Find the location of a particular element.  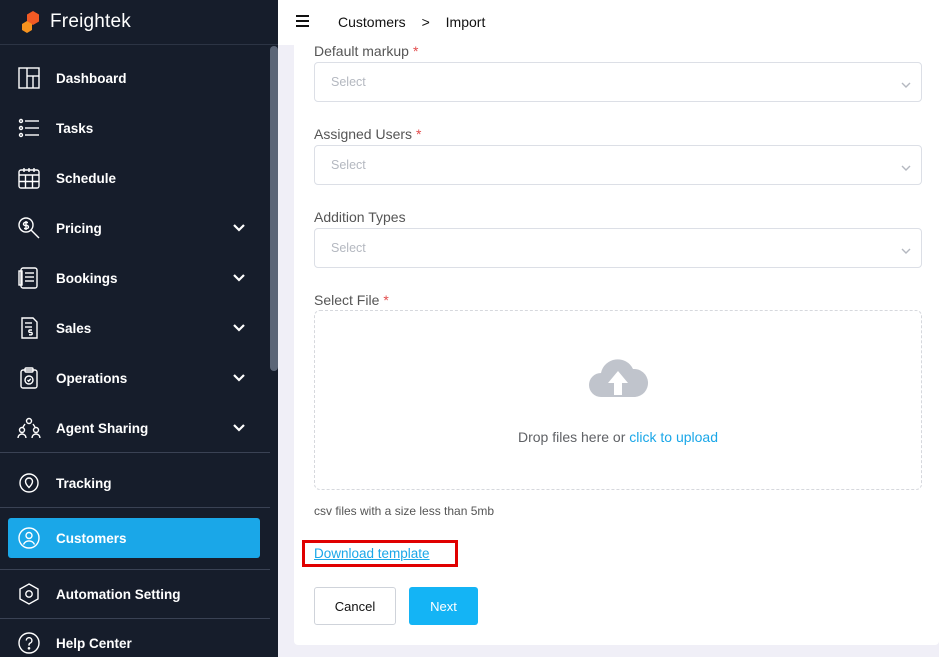

help-icon is located at coordinates (29, 643).